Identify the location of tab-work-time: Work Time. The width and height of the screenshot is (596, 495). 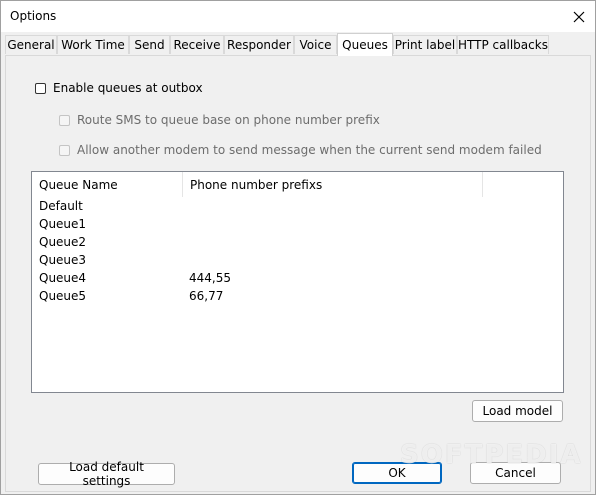
(93, 44).